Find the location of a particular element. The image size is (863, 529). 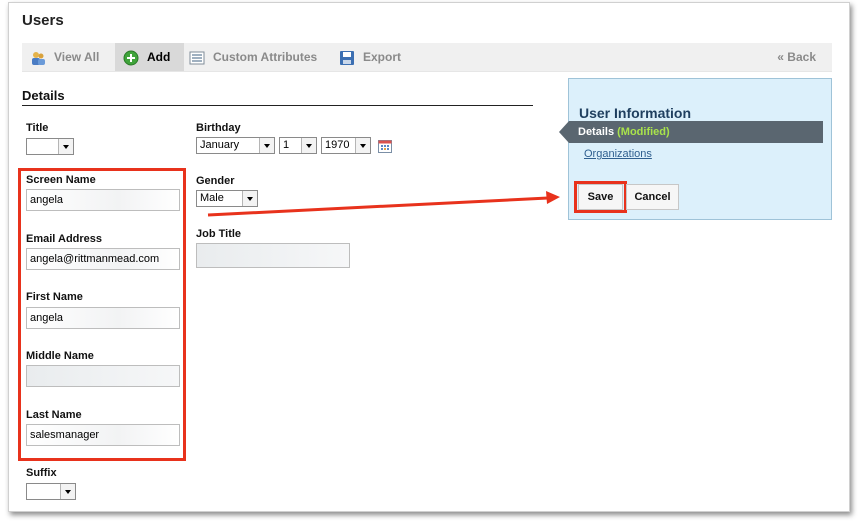

gender-select: Male is located at coordinates (227, 198).